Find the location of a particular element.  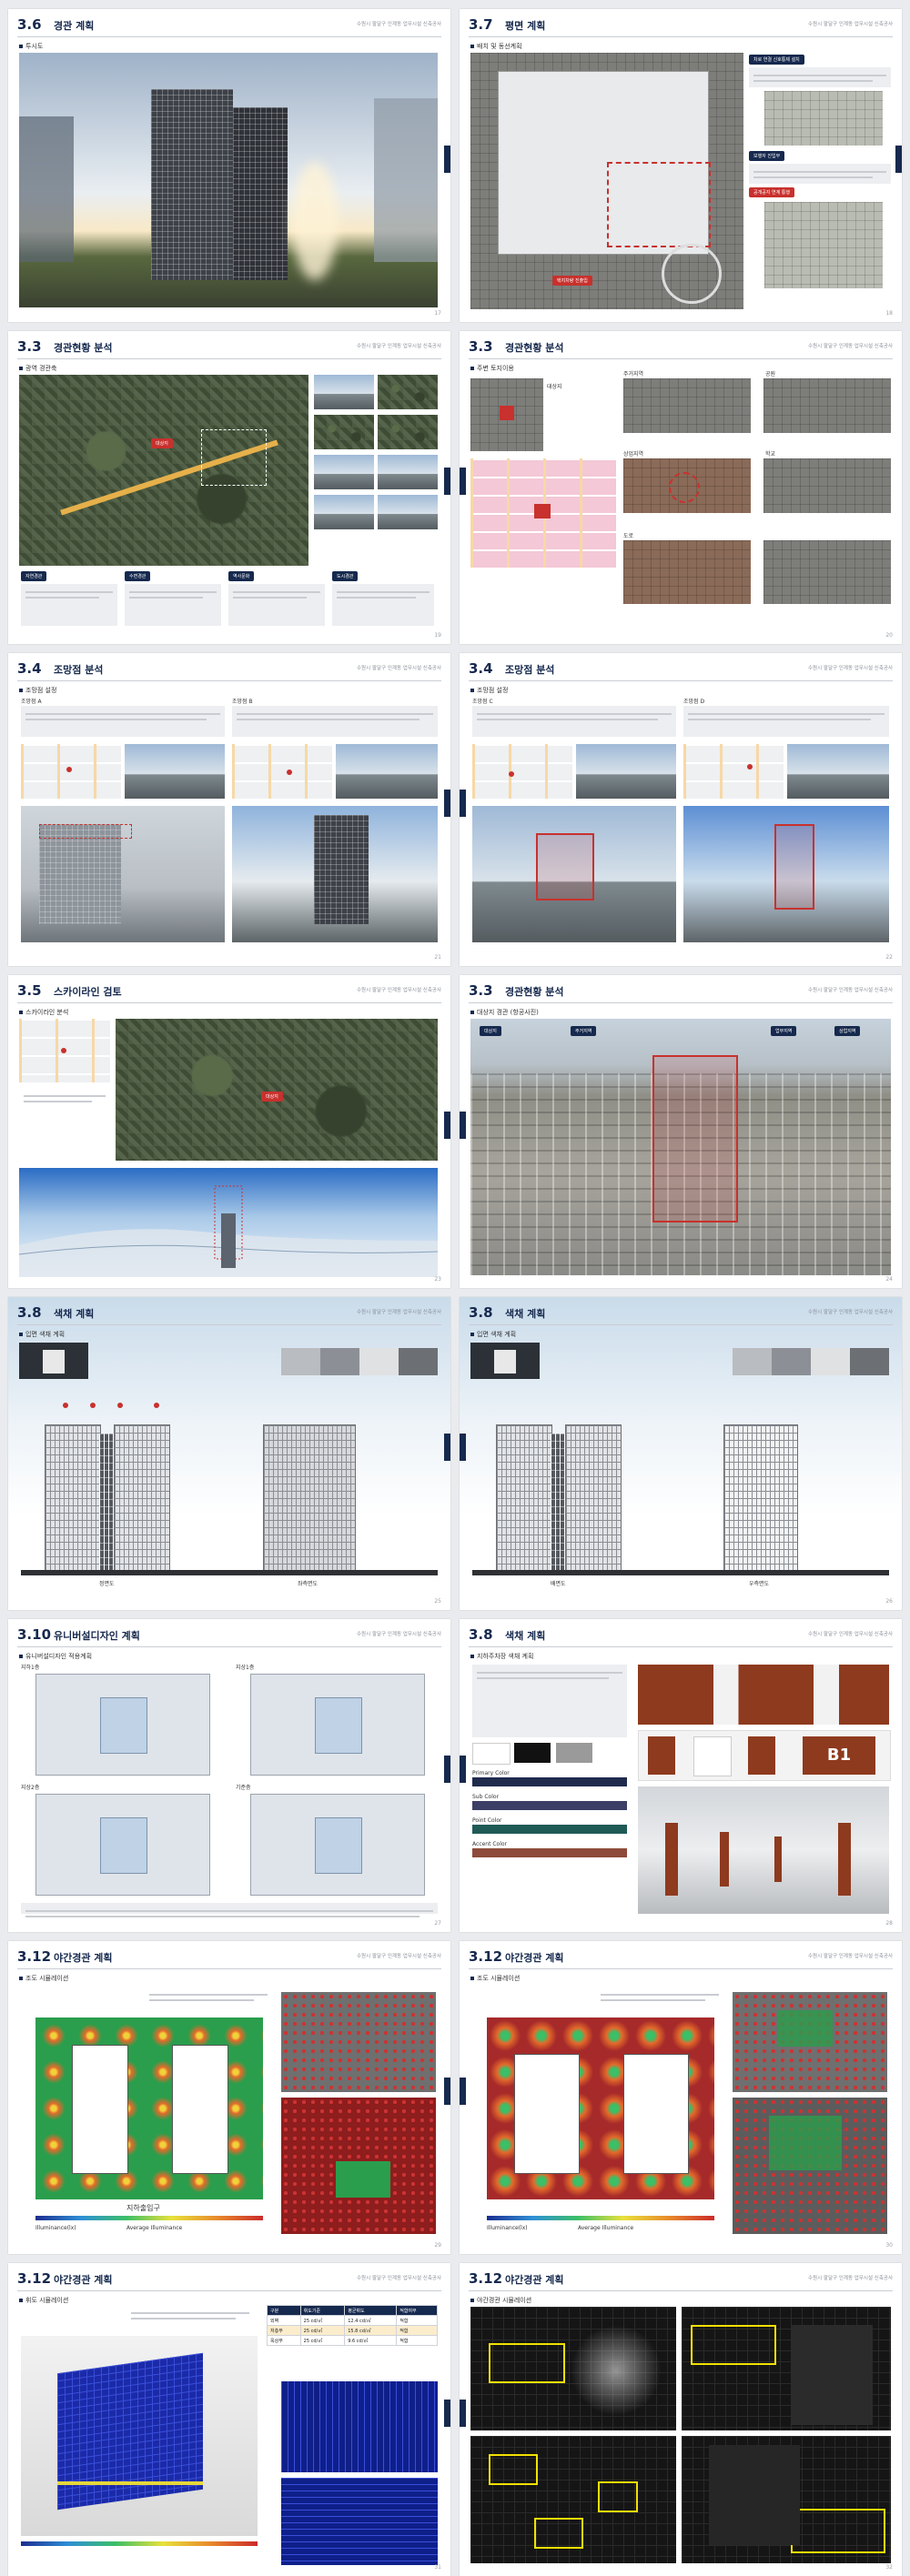

th-category: 구분 is located at coordinates (284, 2310).